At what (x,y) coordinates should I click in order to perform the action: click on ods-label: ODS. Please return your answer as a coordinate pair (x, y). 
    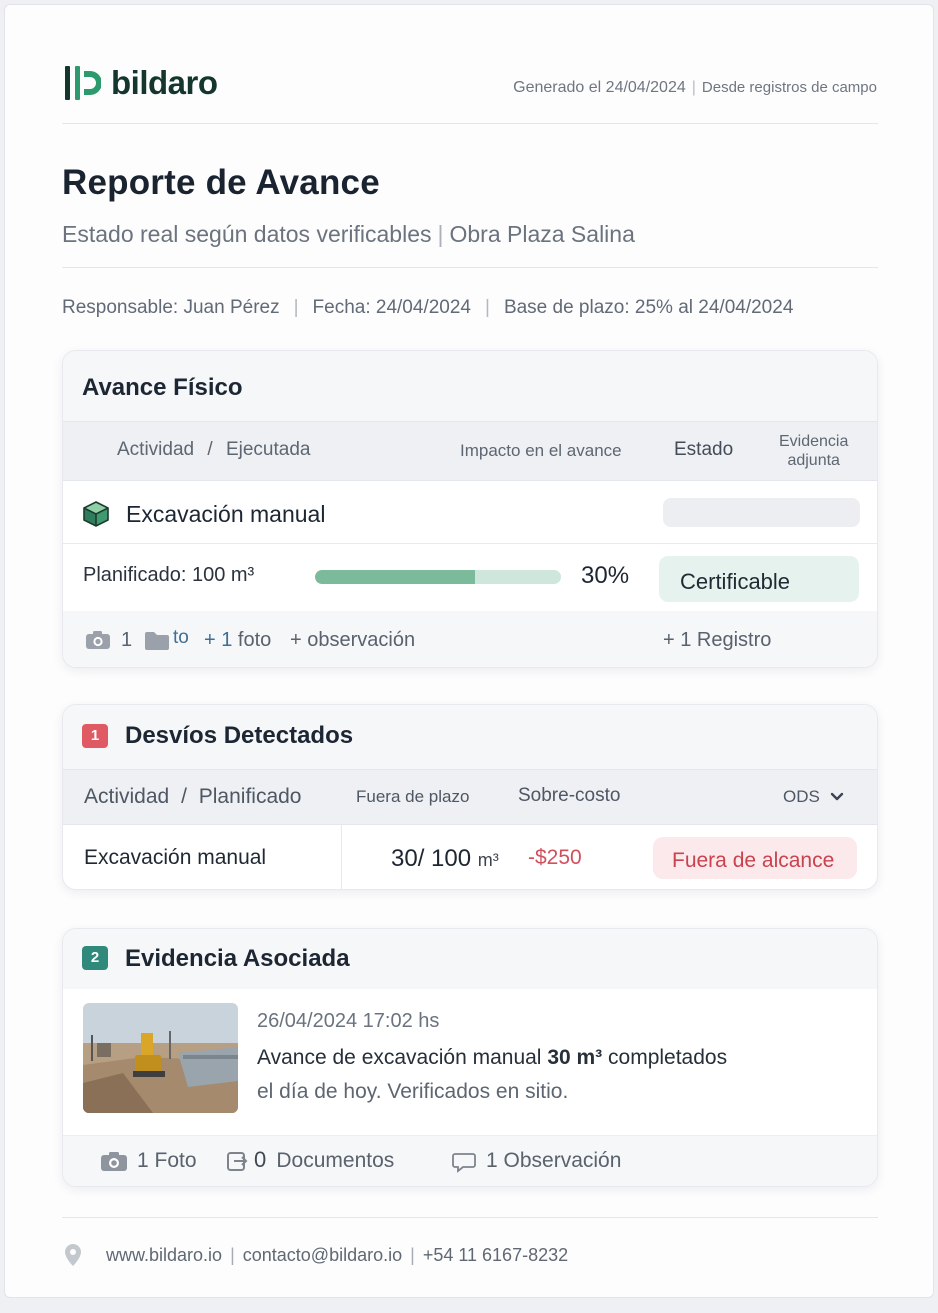
    Looking at the image, I should click on (801, 796).